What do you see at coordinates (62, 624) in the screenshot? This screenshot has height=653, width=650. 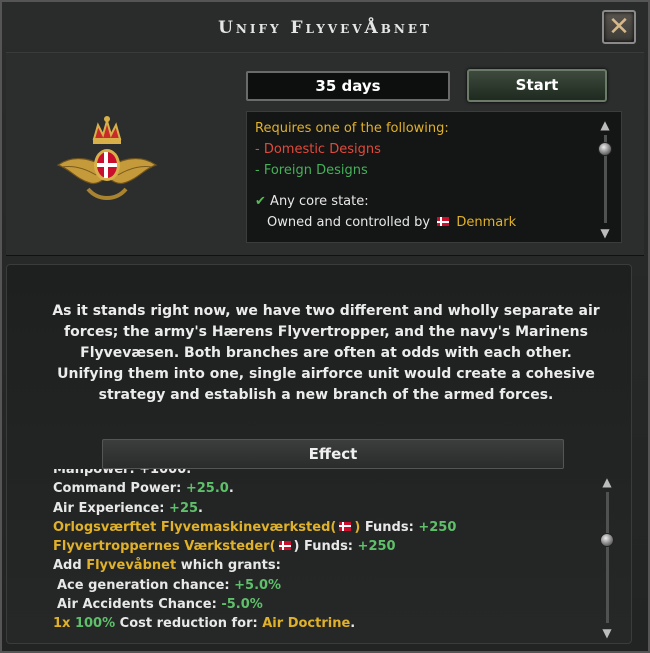 I see `cost-multiplier: 1x` at bounding box center [62, 624].